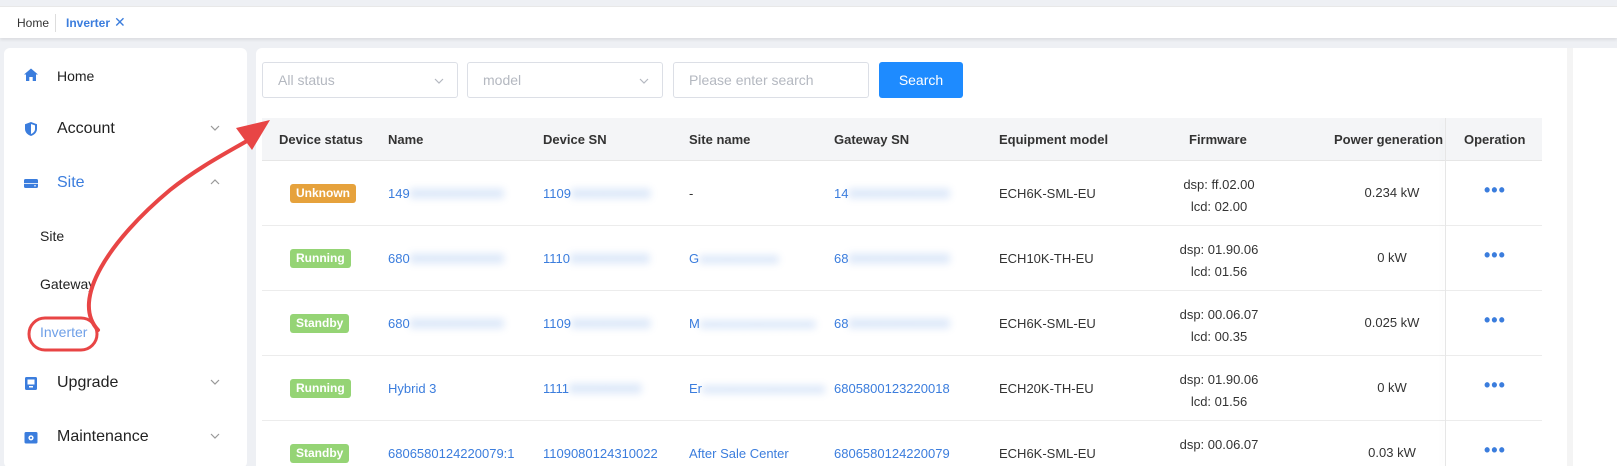 The width and height of the screenshot is (1617, 466). I want to click on sidebar-subitem-label: Inverter, so click(64, 332).